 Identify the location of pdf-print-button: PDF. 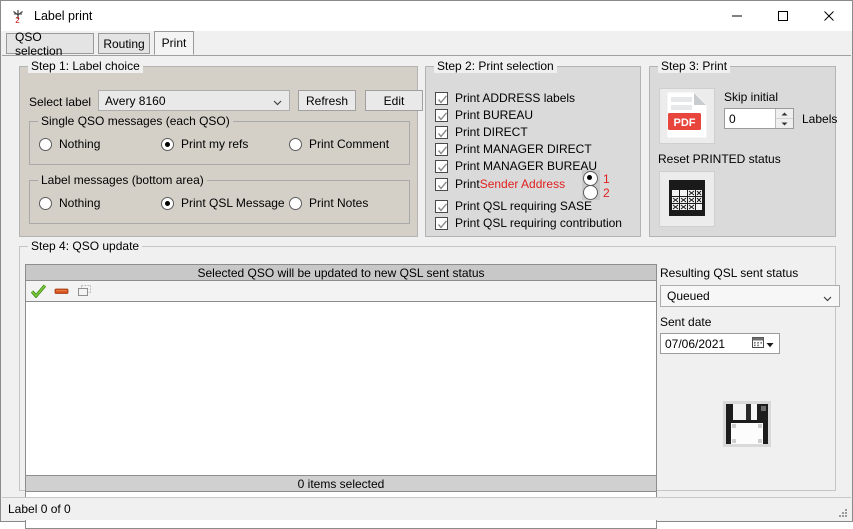
(687, 116).